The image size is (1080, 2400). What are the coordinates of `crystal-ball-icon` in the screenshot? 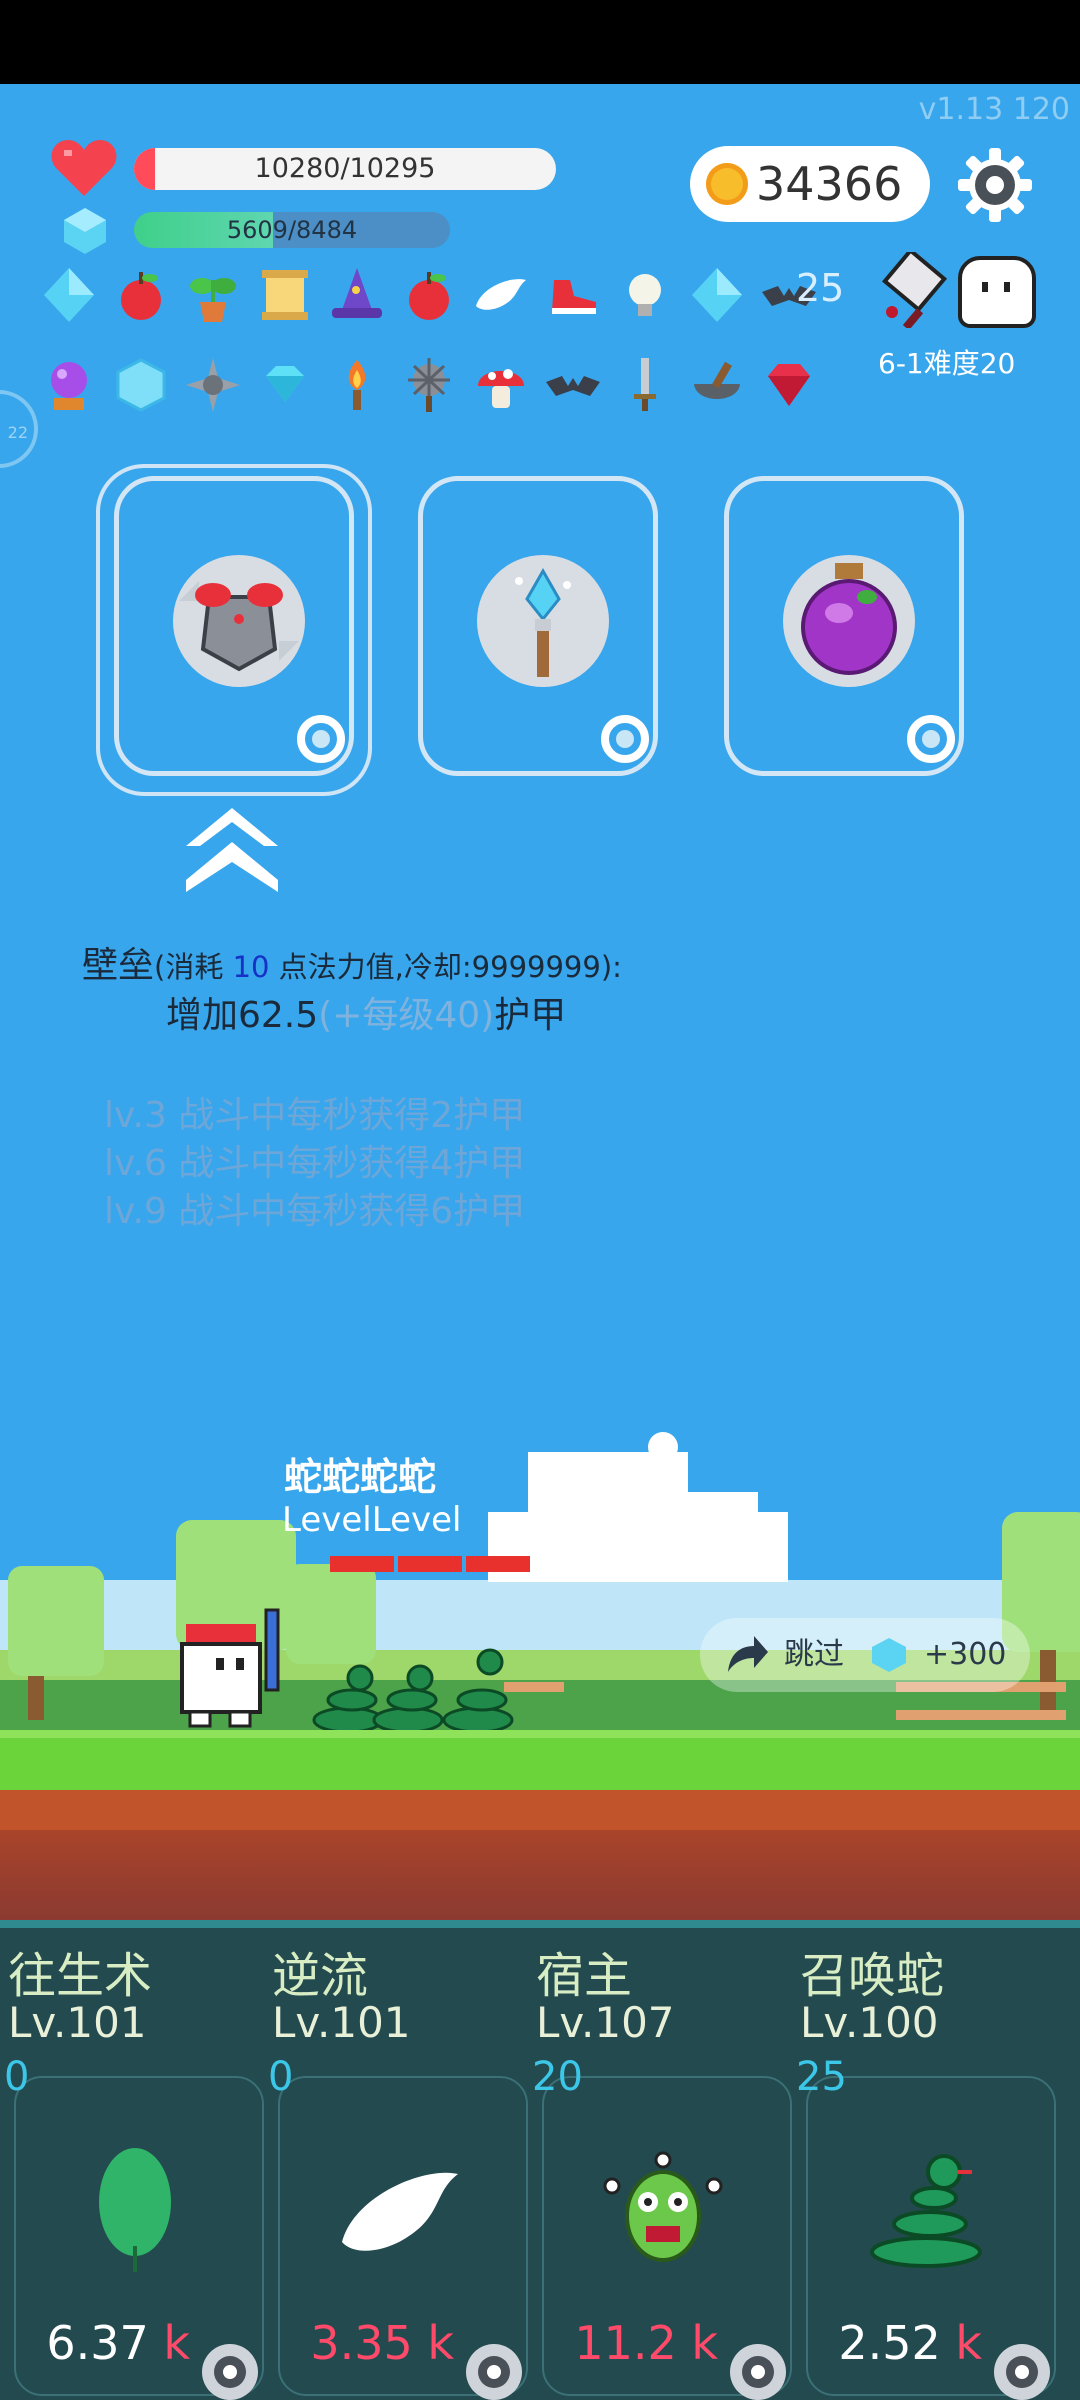 It's located at (69, 385).